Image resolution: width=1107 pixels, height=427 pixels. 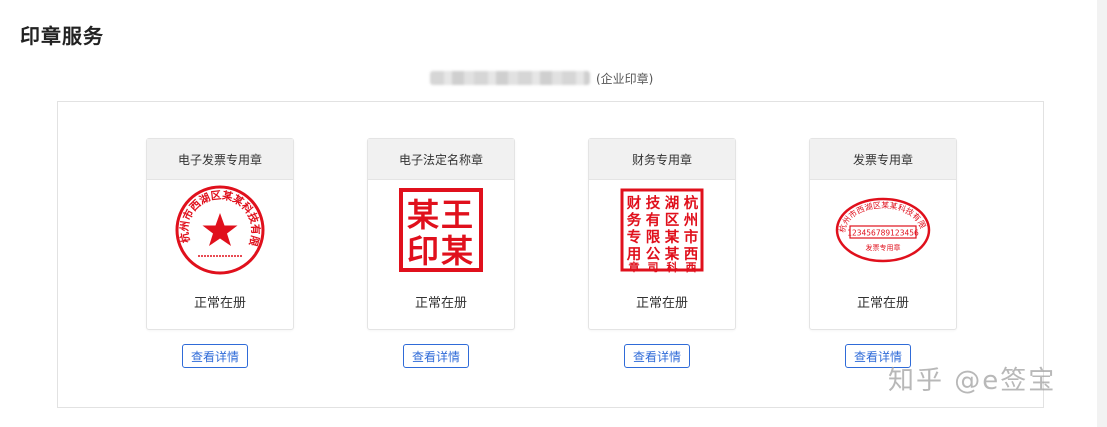 What do you see at coordinates (436, 356) in the screenshot?
I see `view-details-button-legal-name: 查看详情` at bounding box center [436, 356].